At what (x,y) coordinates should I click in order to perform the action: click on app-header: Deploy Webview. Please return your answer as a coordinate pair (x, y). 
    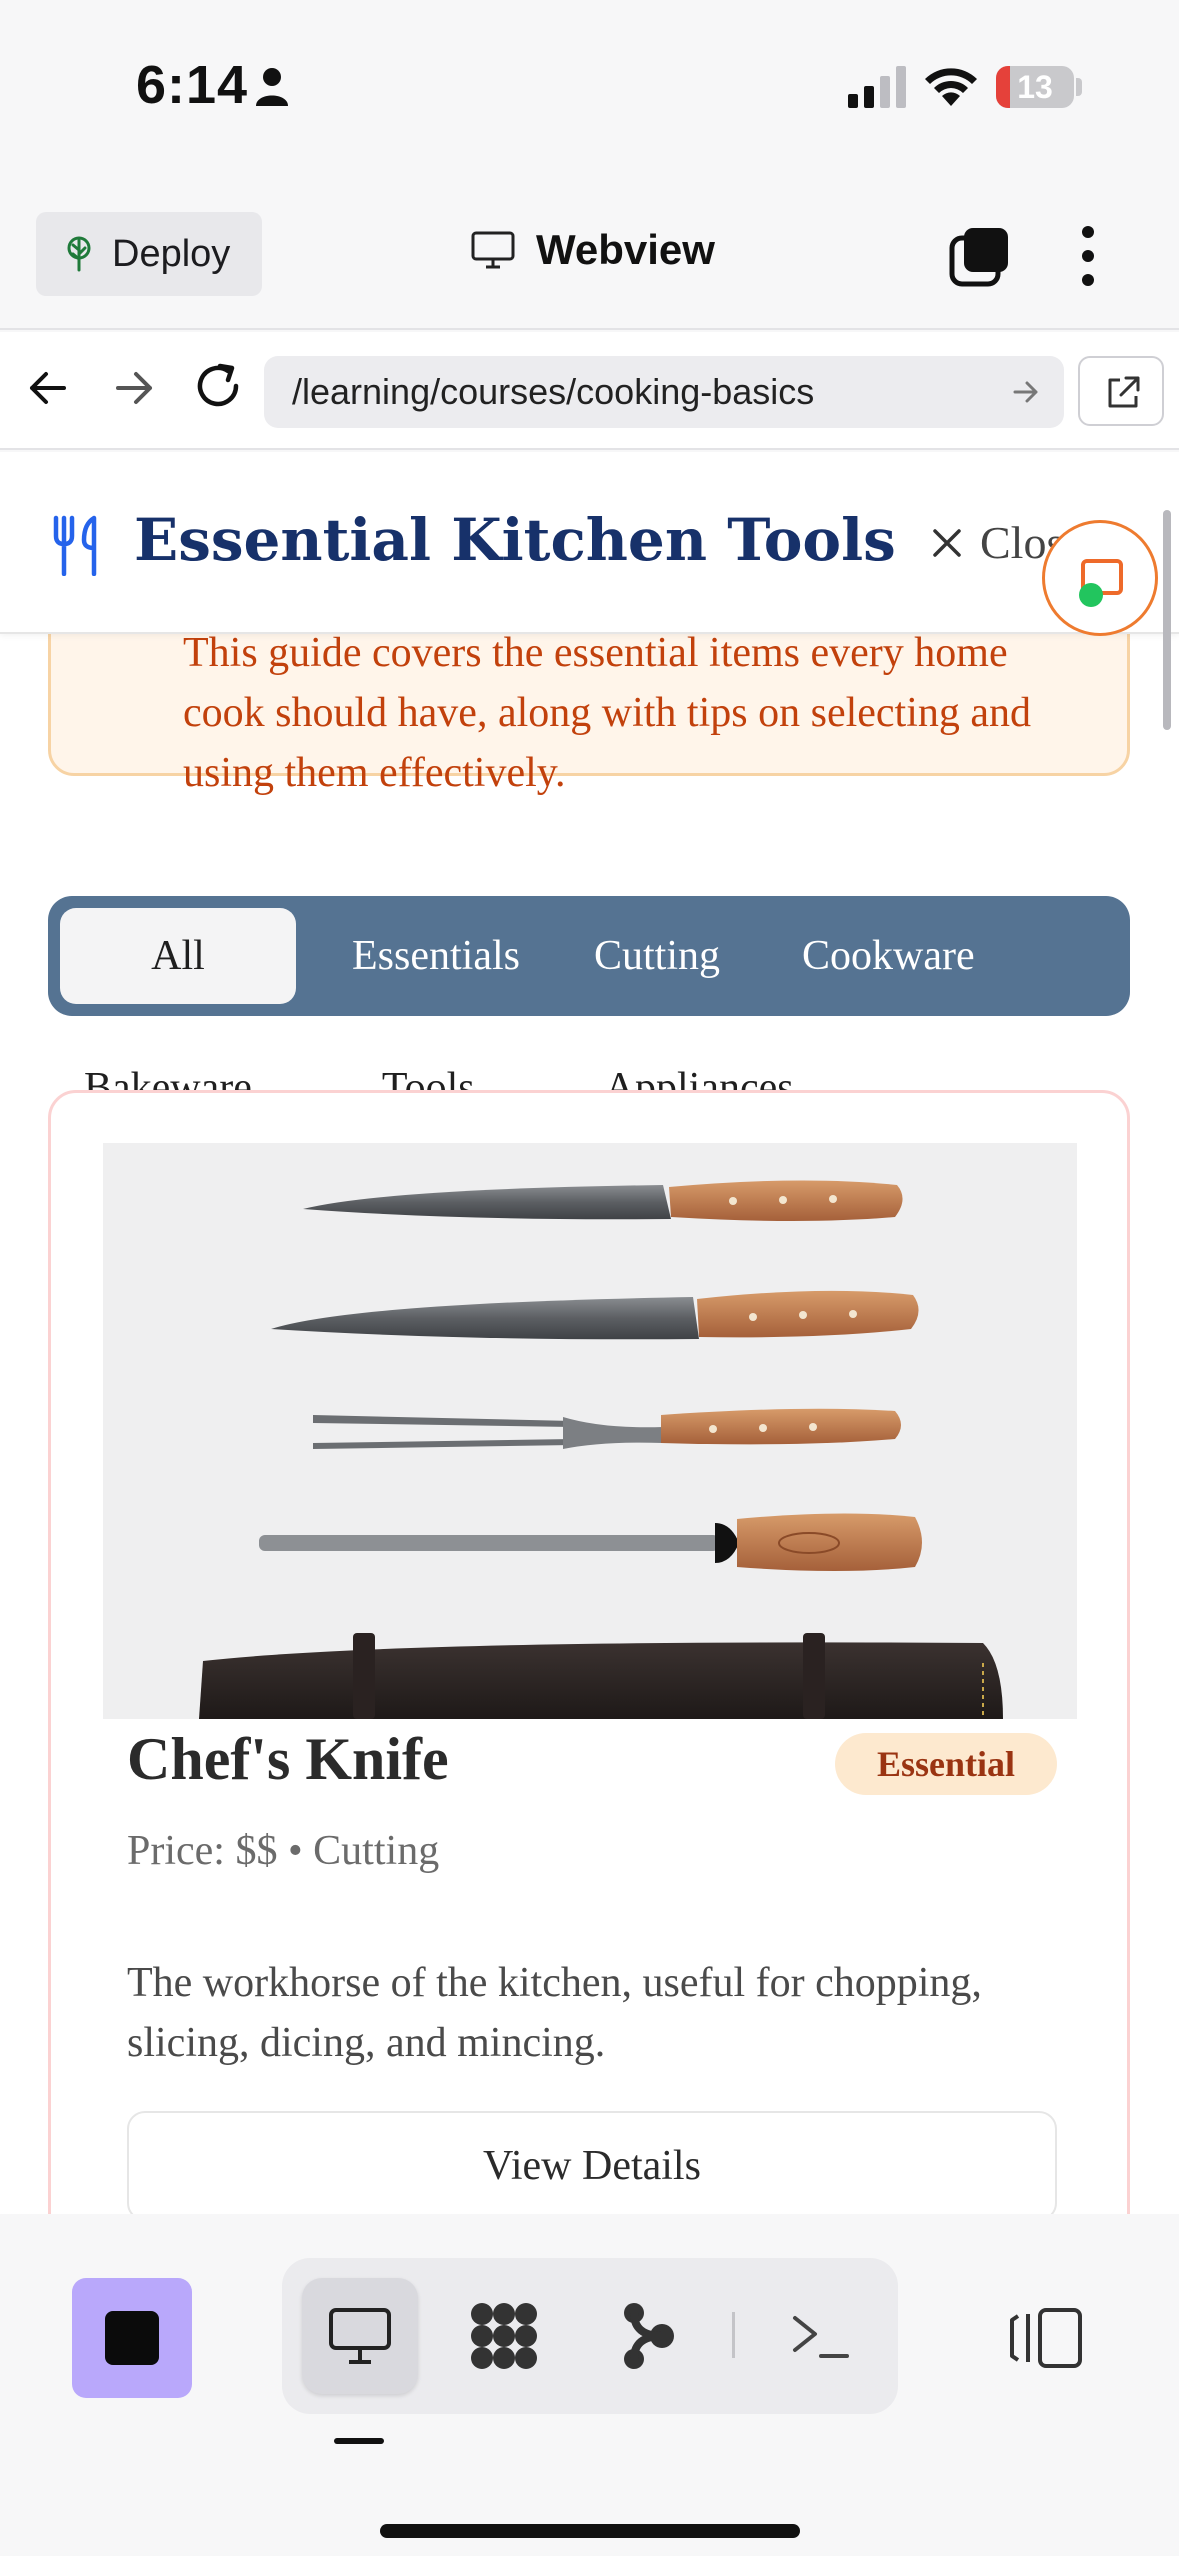
    Looking at the image, I should click on (589, 260).